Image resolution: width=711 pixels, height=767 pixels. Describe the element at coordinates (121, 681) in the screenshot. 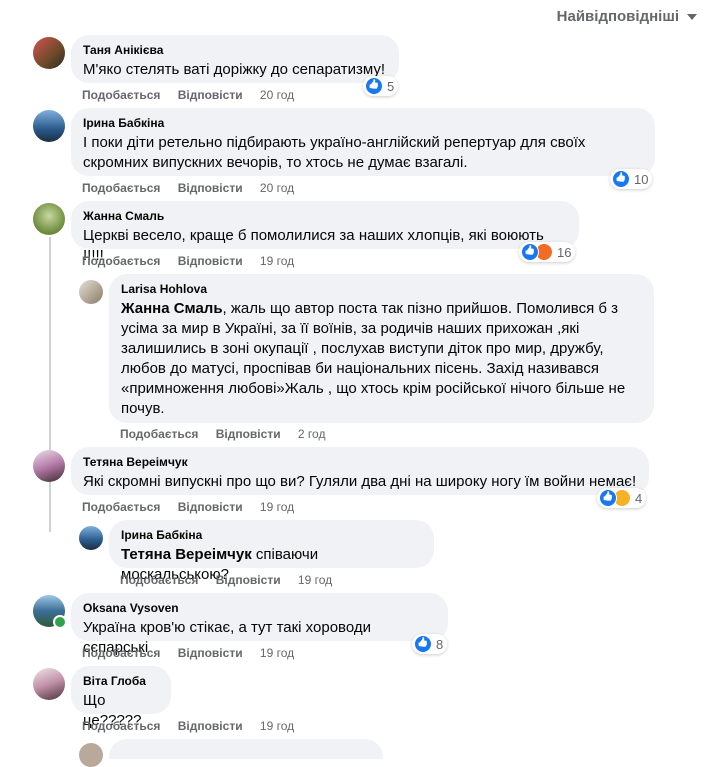

I see `comment-author: Віта Глоба` at that location.